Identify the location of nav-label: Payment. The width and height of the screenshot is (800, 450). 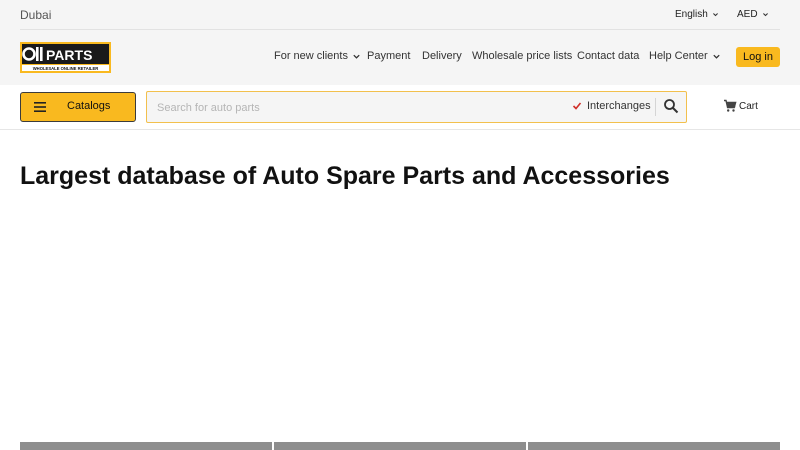
(389, 56).